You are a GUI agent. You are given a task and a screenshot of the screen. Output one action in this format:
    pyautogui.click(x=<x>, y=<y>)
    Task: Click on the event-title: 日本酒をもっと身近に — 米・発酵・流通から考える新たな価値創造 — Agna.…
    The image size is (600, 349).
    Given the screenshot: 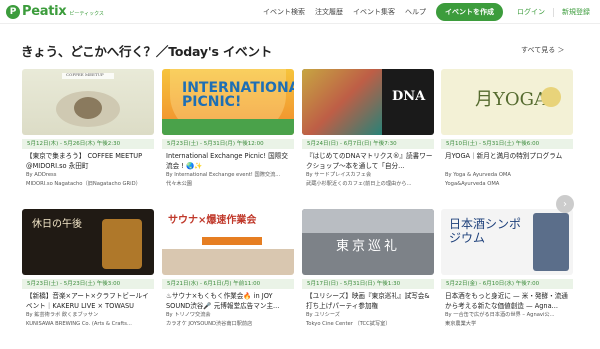 What is the action you would take?
    pyautogui.click(x=507, y=301)
    